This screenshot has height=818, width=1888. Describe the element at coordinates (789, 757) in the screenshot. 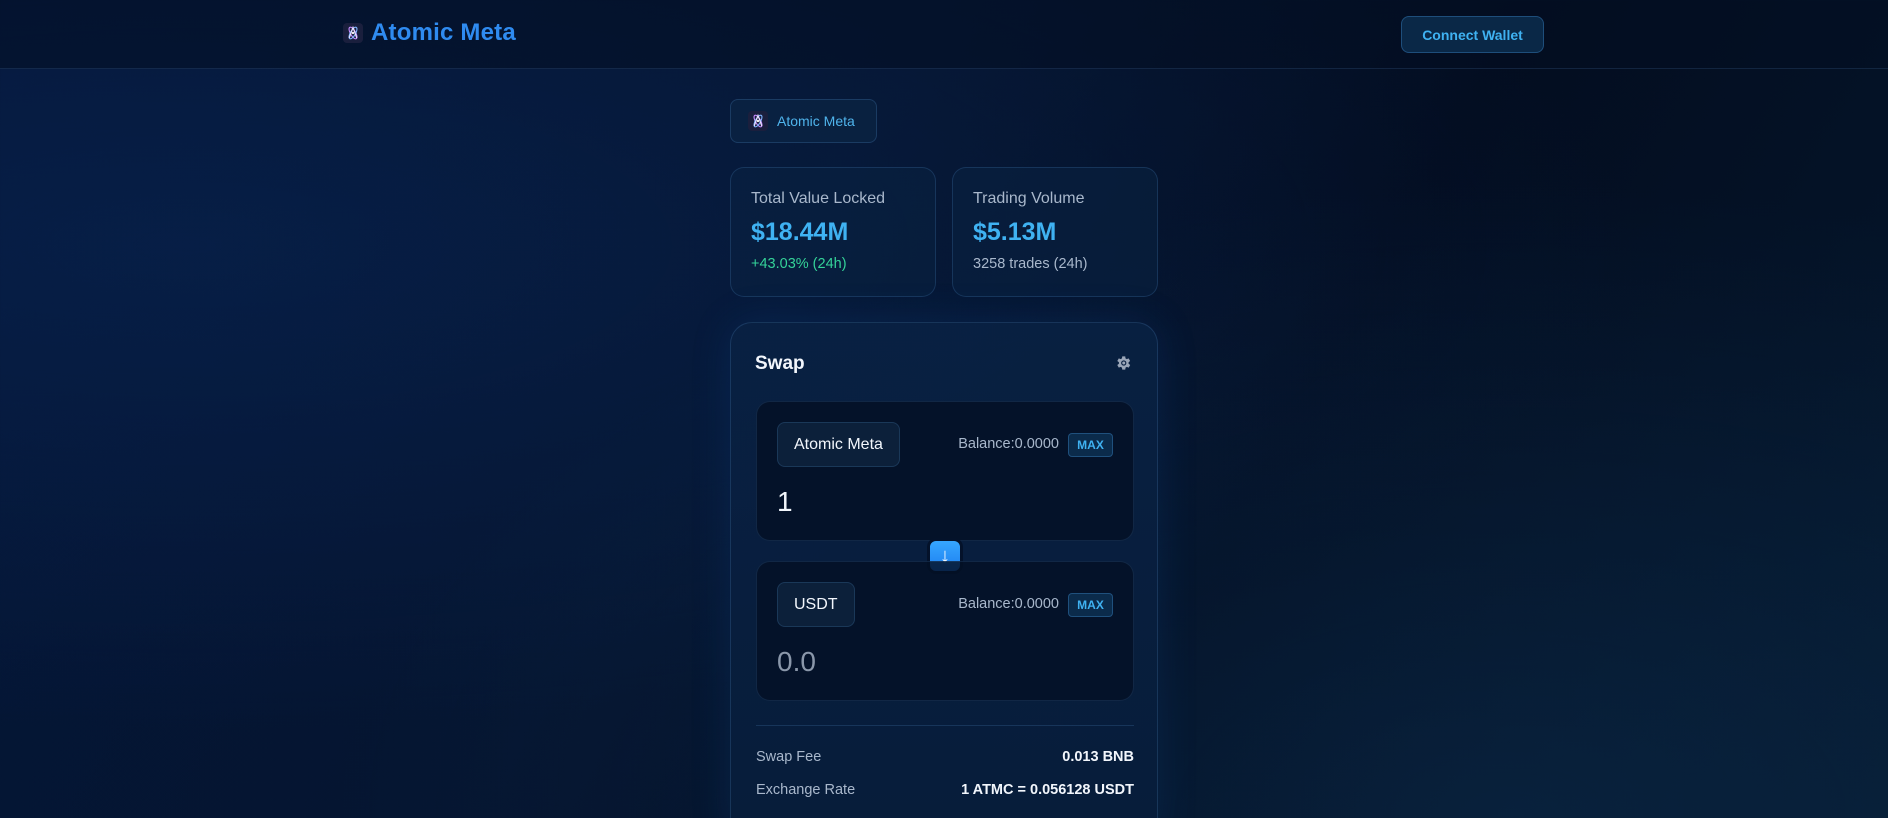

I see `swap-fee-label: Swap Fee` at that location.